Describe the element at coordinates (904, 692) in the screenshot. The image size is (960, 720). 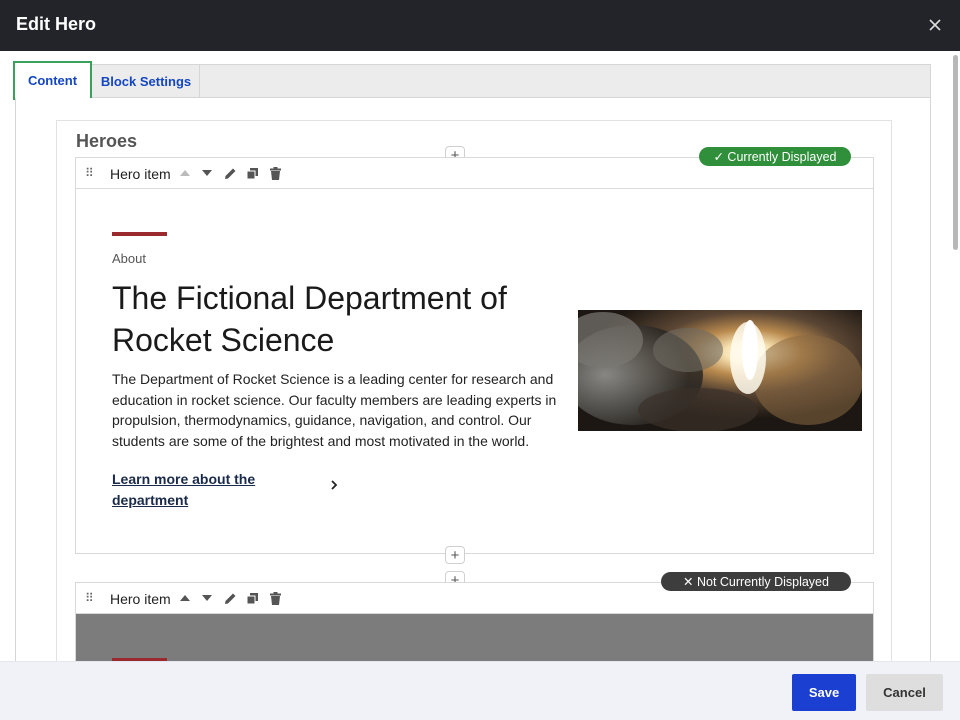
I see `cancel-button: Cancel` at that location.